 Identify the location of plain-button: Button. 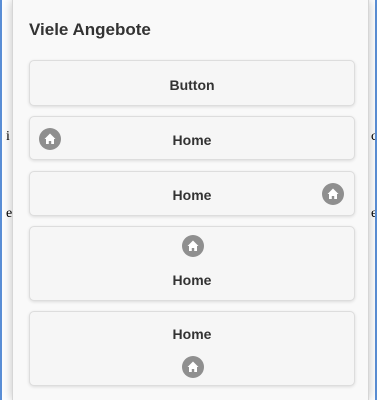
(192, 83).